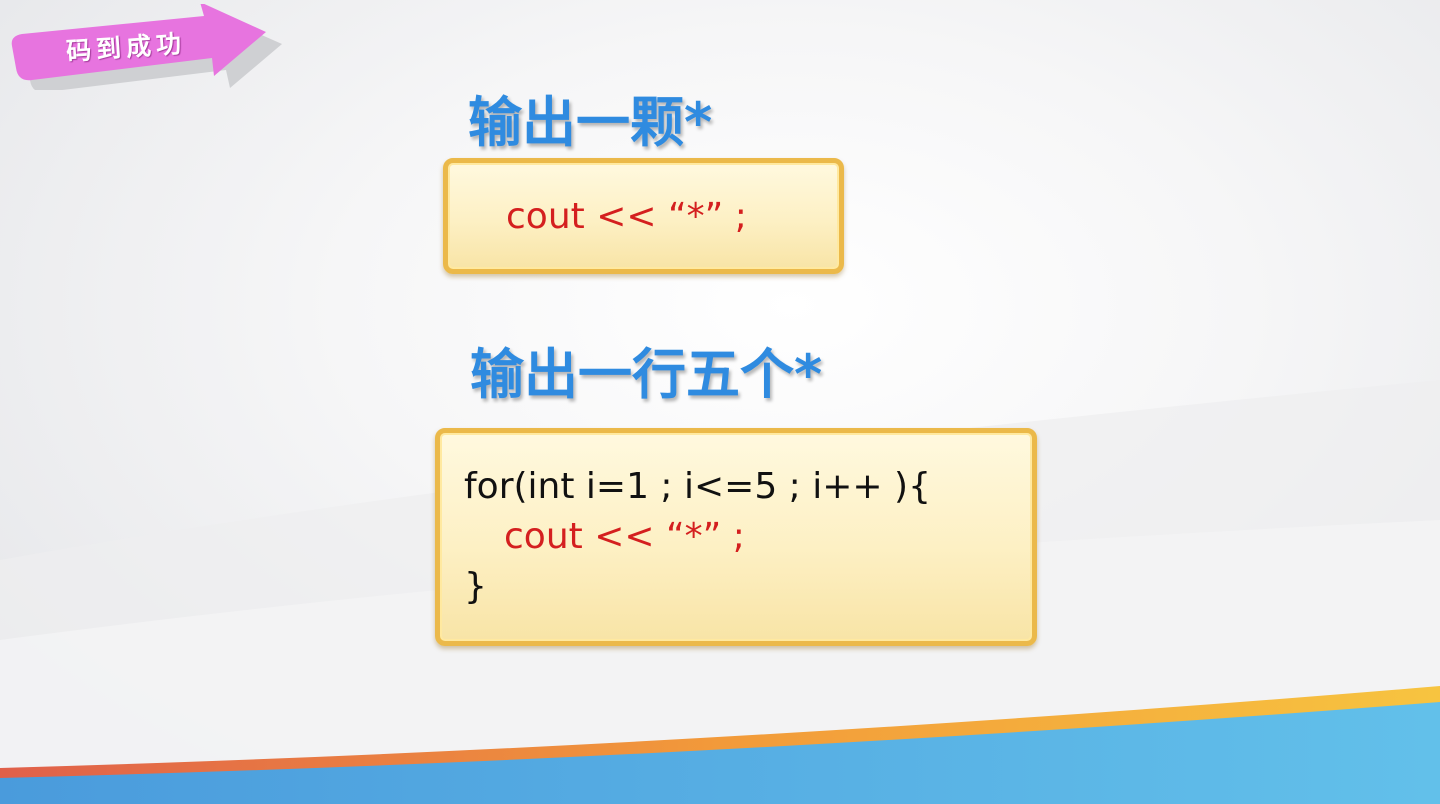  Describe the element at coordinates (646, 374) in the screenshot. I see `heading-row-of-five: 输出一行五个*` at that location.